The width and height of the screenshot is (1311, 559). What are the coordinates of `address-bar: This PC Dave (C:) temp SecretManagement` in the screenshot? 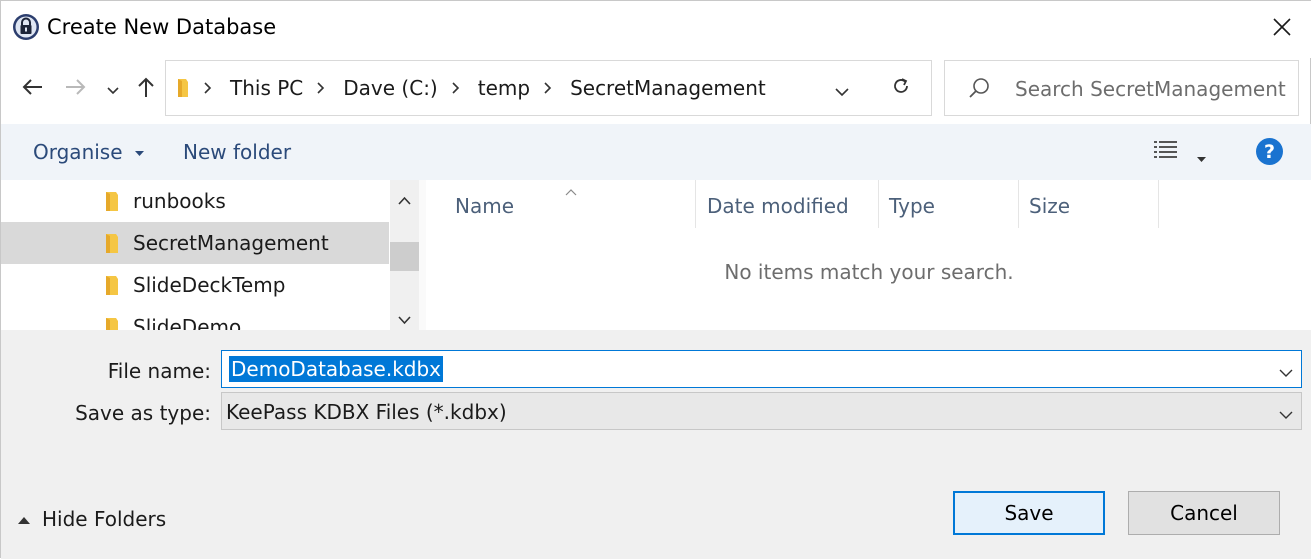 It's located at (518, 88).